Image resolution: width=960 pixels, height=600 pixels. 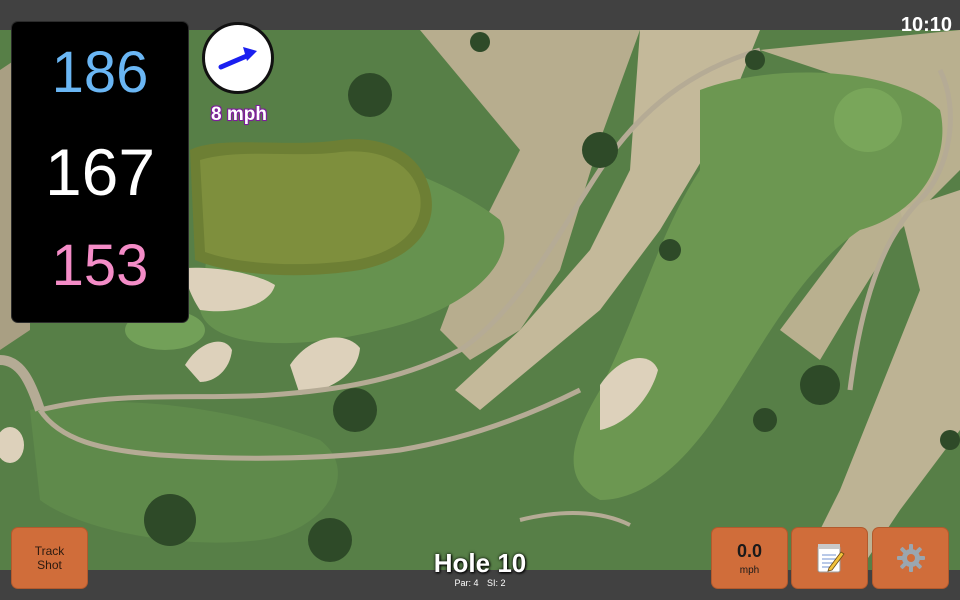 I want to click on distance-panel: 186 167 153, so click(x=100, y=172).